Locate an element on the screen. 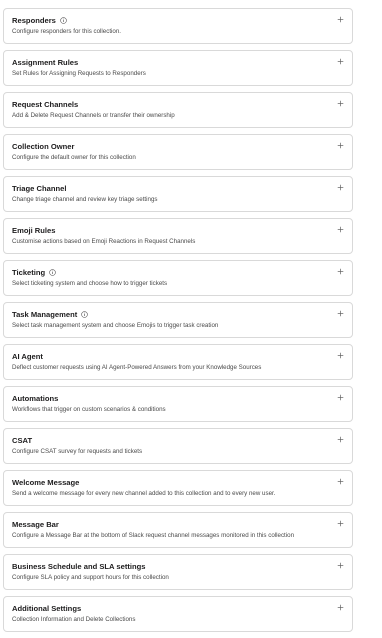 This screenshot has width=382, height=638. section-title: Task Management is located at coordinates (50, 314).